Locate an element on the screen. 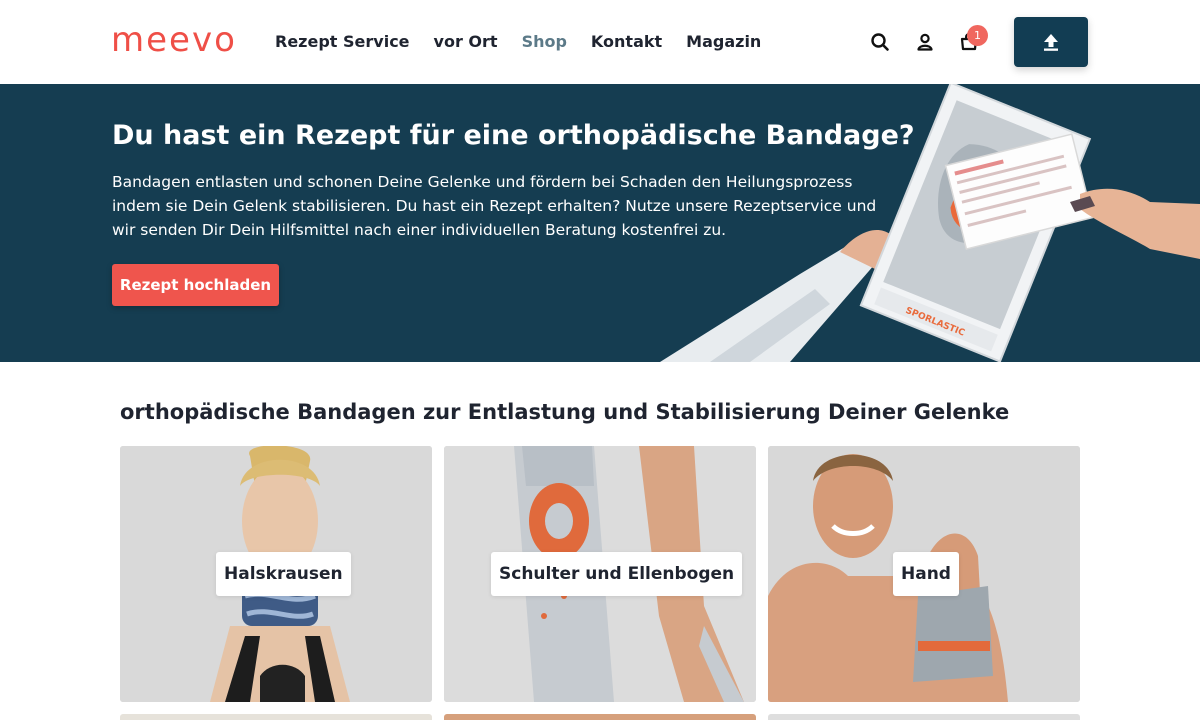 This screenshot has height=720, width=1200. user-icon is located at coordinates (925, 42).